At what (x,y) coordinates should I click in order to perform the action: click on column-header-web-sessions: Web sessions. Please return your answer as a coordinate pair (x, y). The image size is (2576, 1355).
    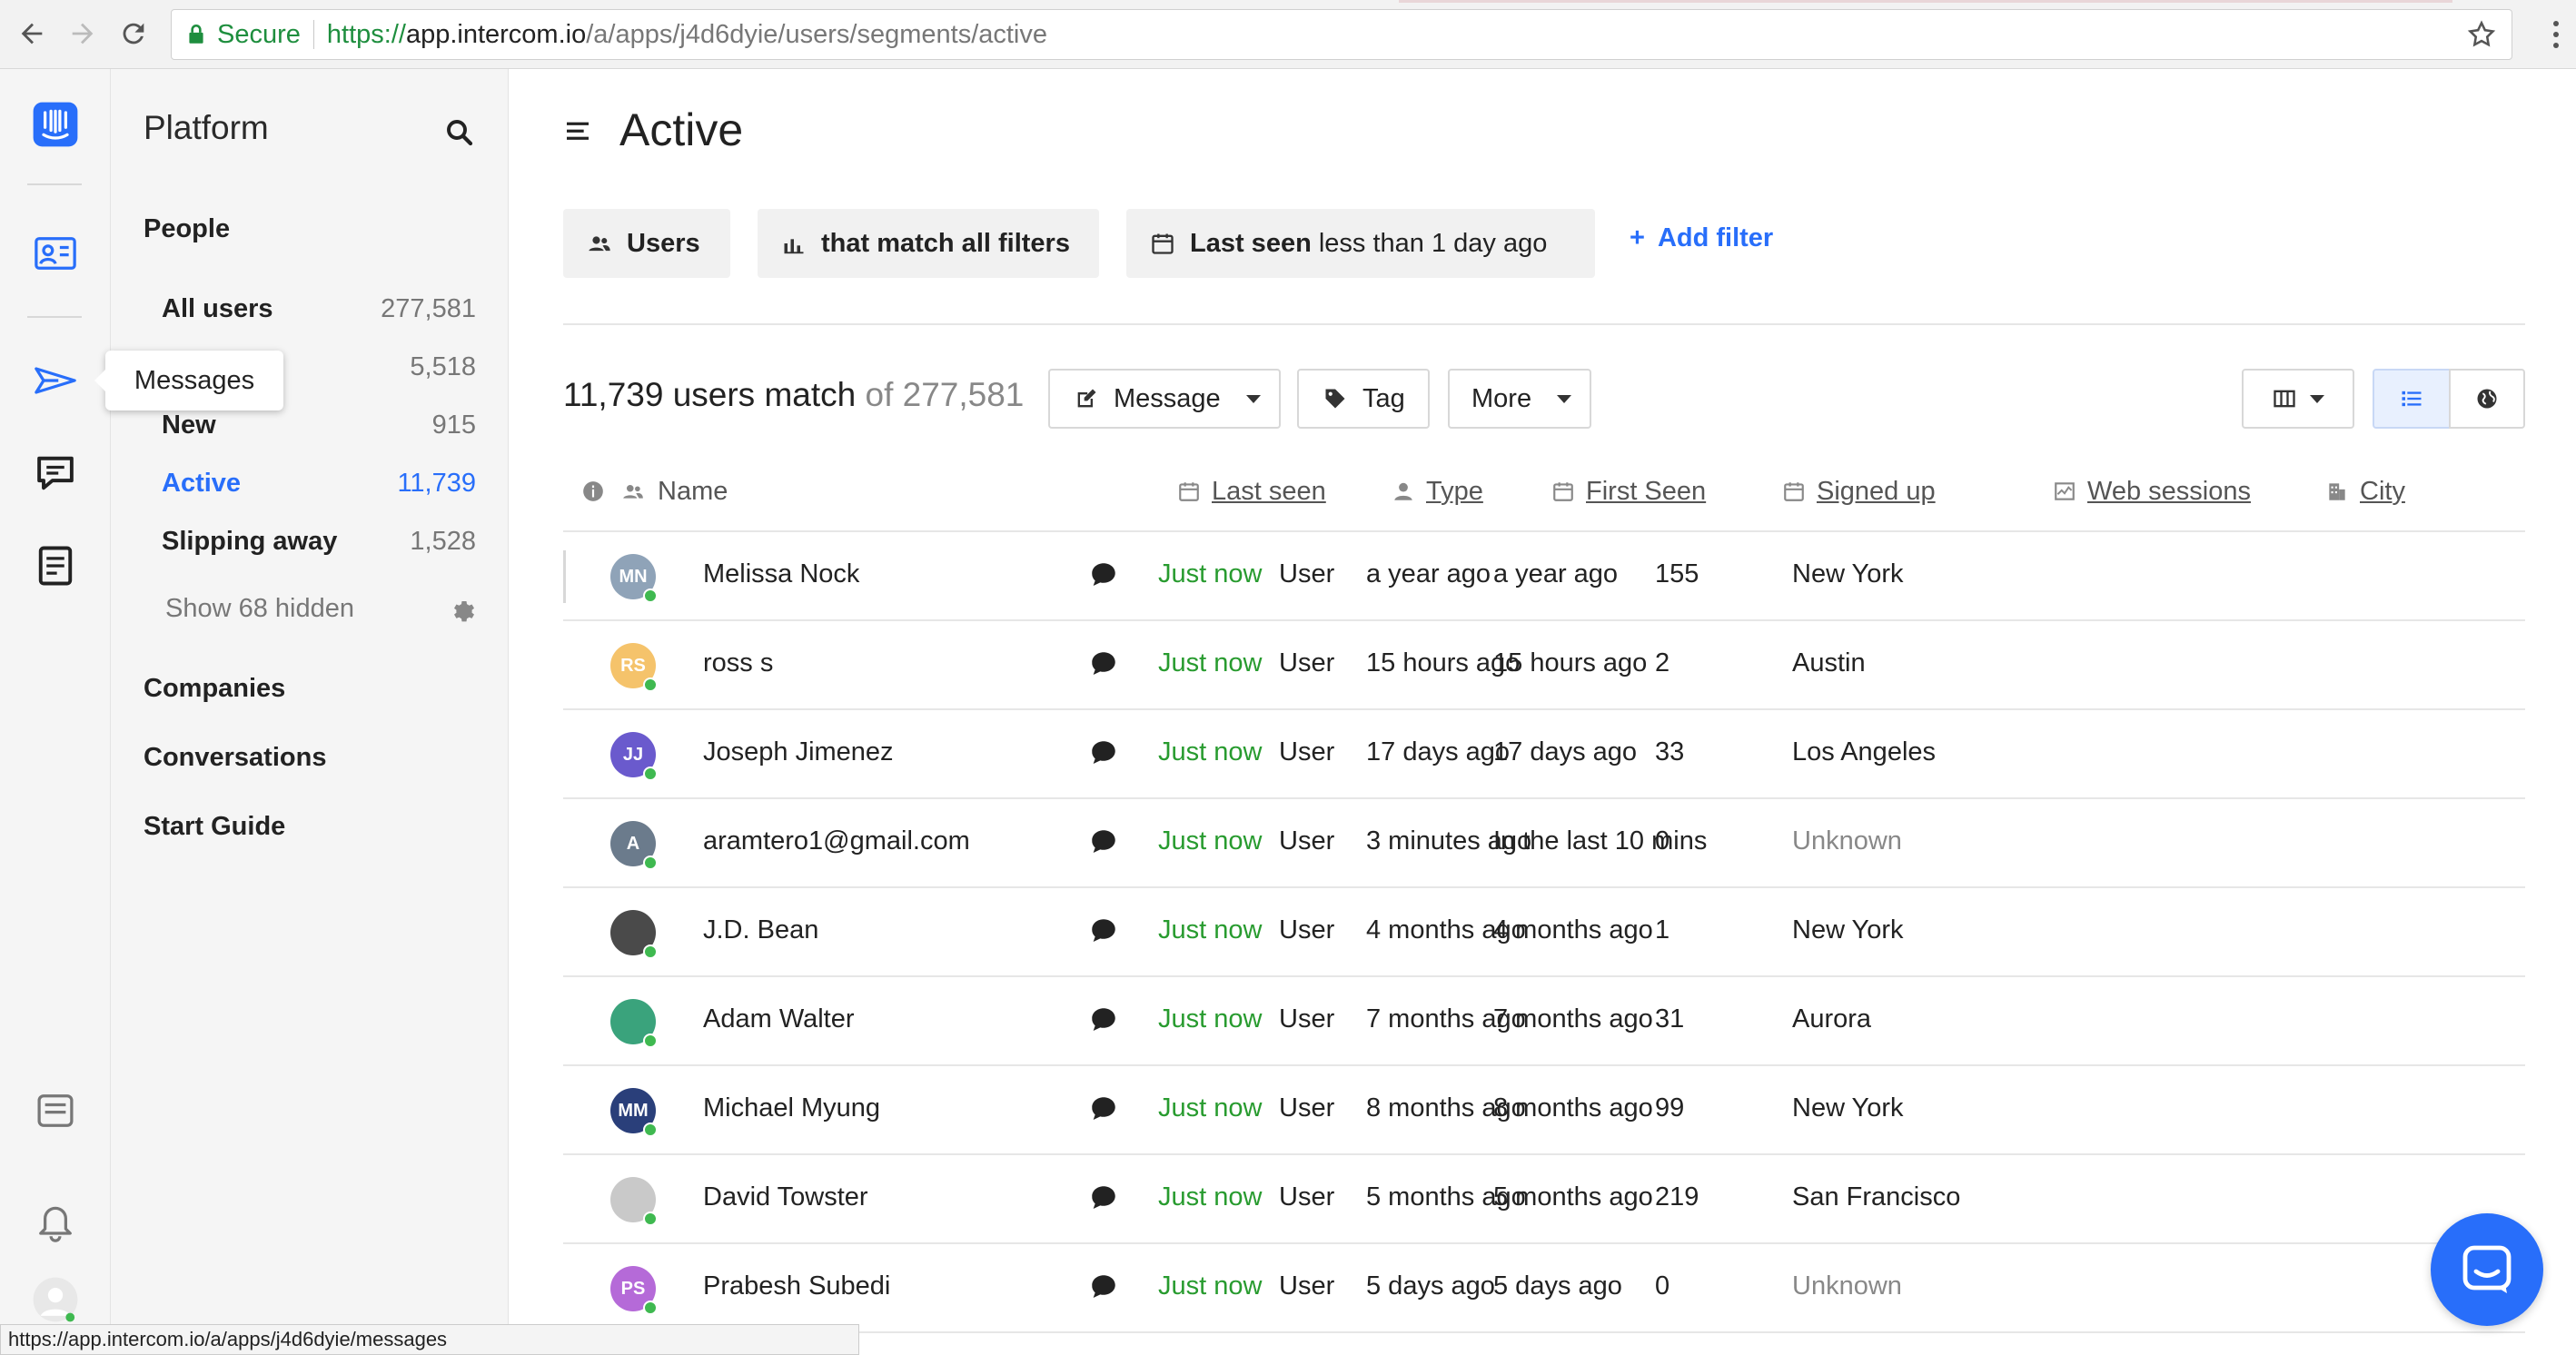
    Looking at the image, I should click on (2152, 491).